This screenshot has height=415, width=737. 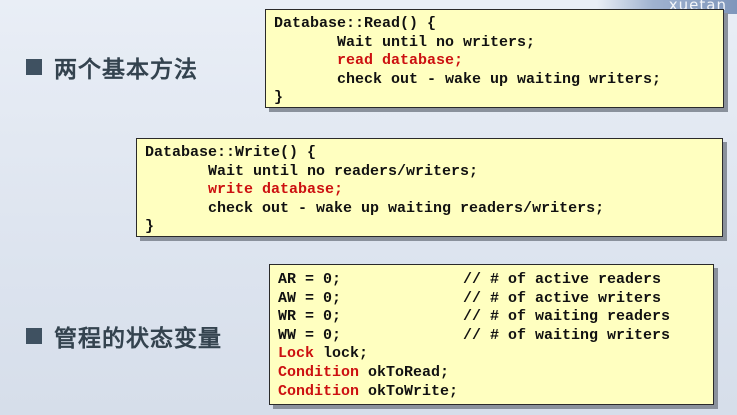 I want to click on code-line: Wait until no writers;, so click(x=405, y=42).